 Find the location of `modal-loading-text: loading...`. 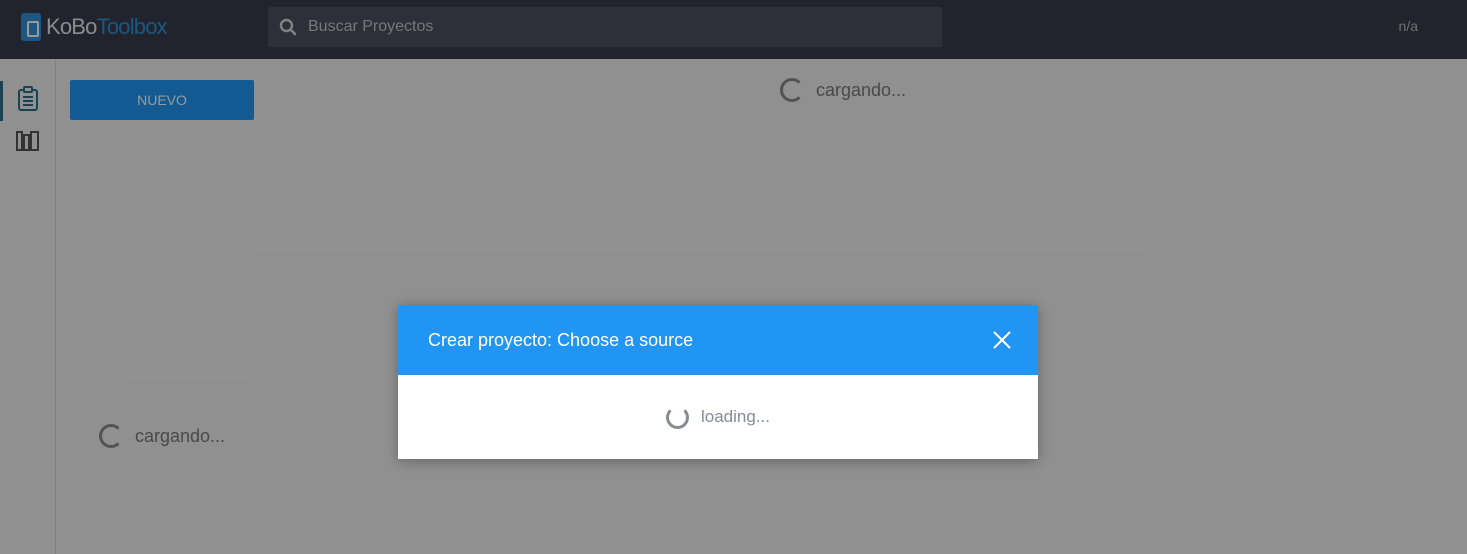

modal-loading-text: loading... is located at coordinates (735, 416).